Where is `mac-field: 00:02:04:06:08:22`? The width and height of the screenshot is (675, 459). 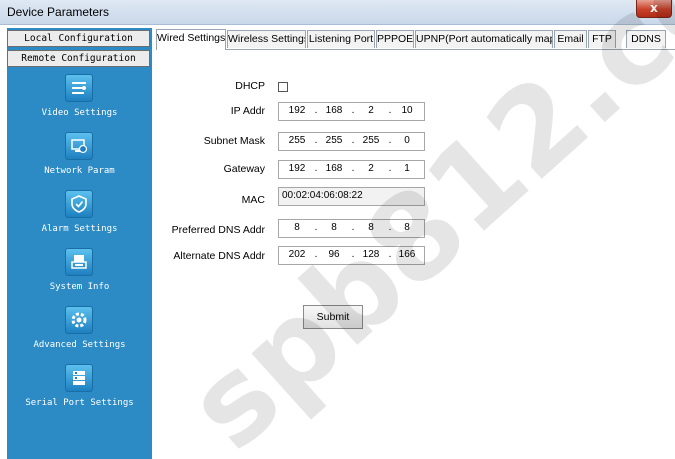
mac-field: 00:02:04:06:08:22 is located at coordinates (351, 196).